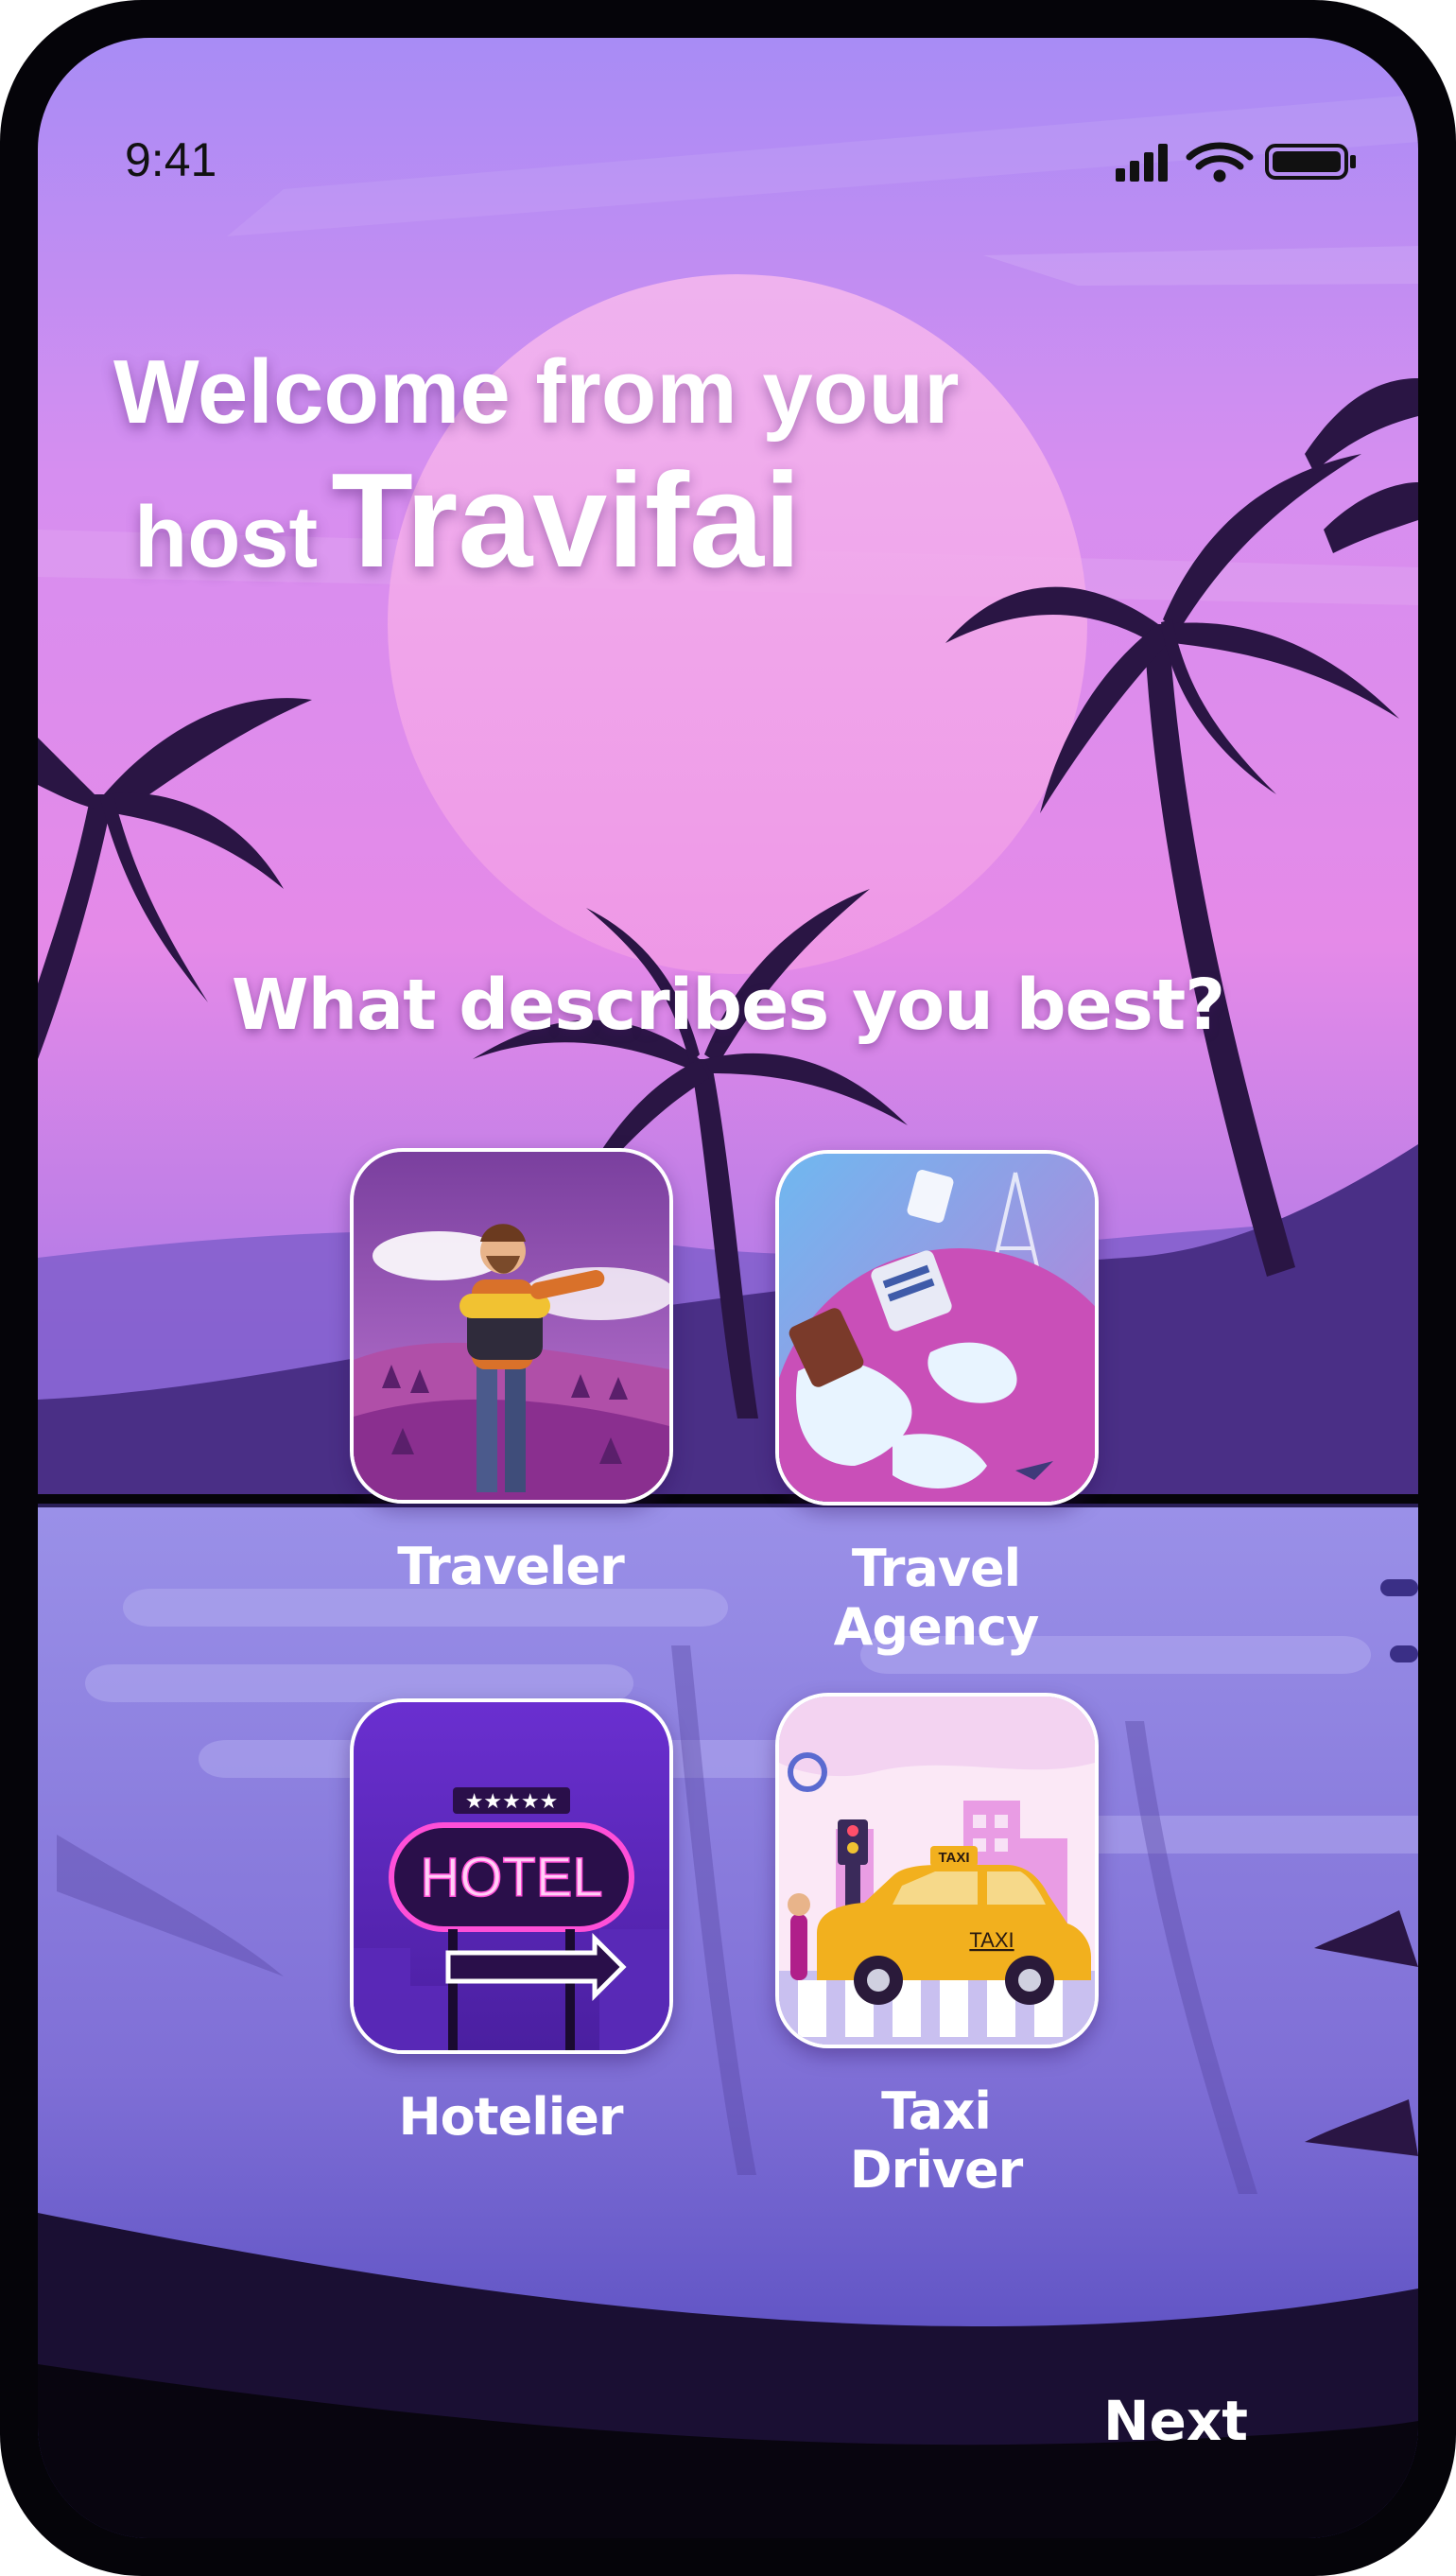 This screenshot has height=2576, width=1456. Describe the element at coordinates (1310, 162) in the screenshot. I see `battery-icon` at that location.